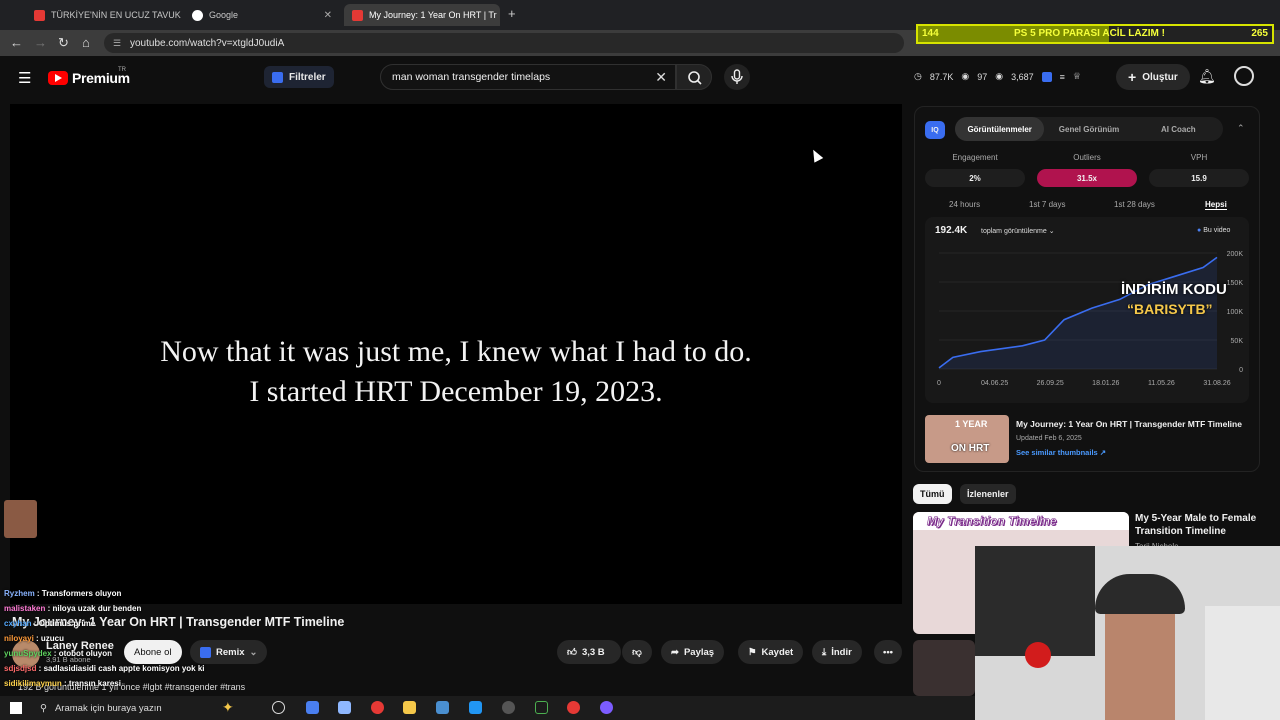 This screenshot has width=1280, height=720. I want to click on chat-text: : transın karesi, so click(91, 683).